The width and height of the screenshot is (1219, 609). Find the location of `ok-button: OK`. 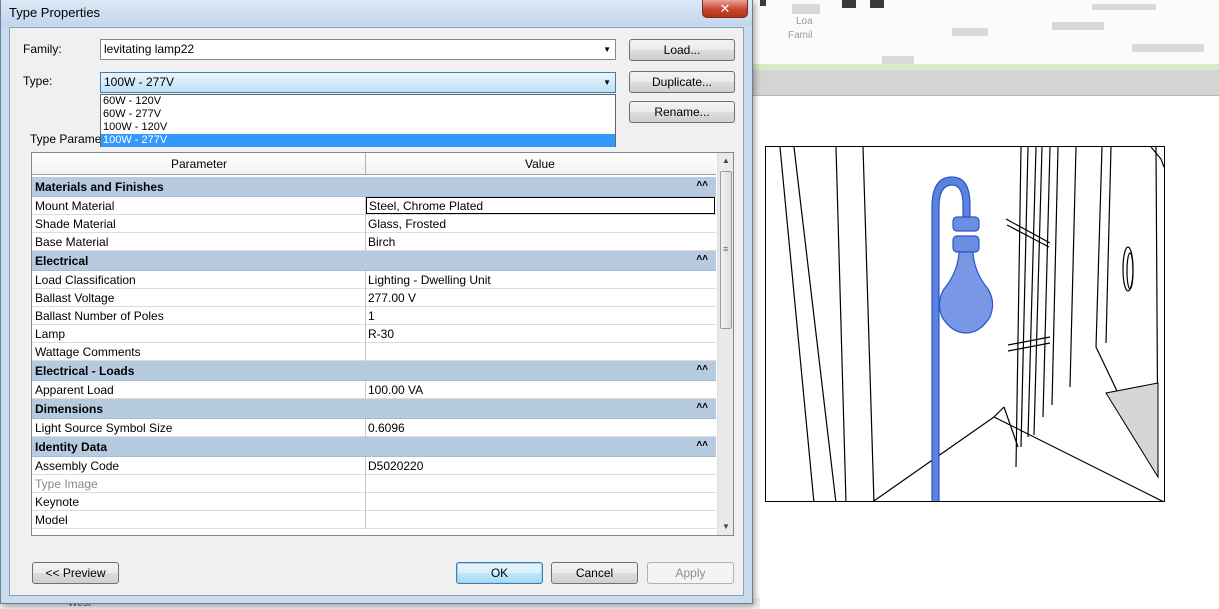

ok-button: OK is located at coordinates (499, 573).